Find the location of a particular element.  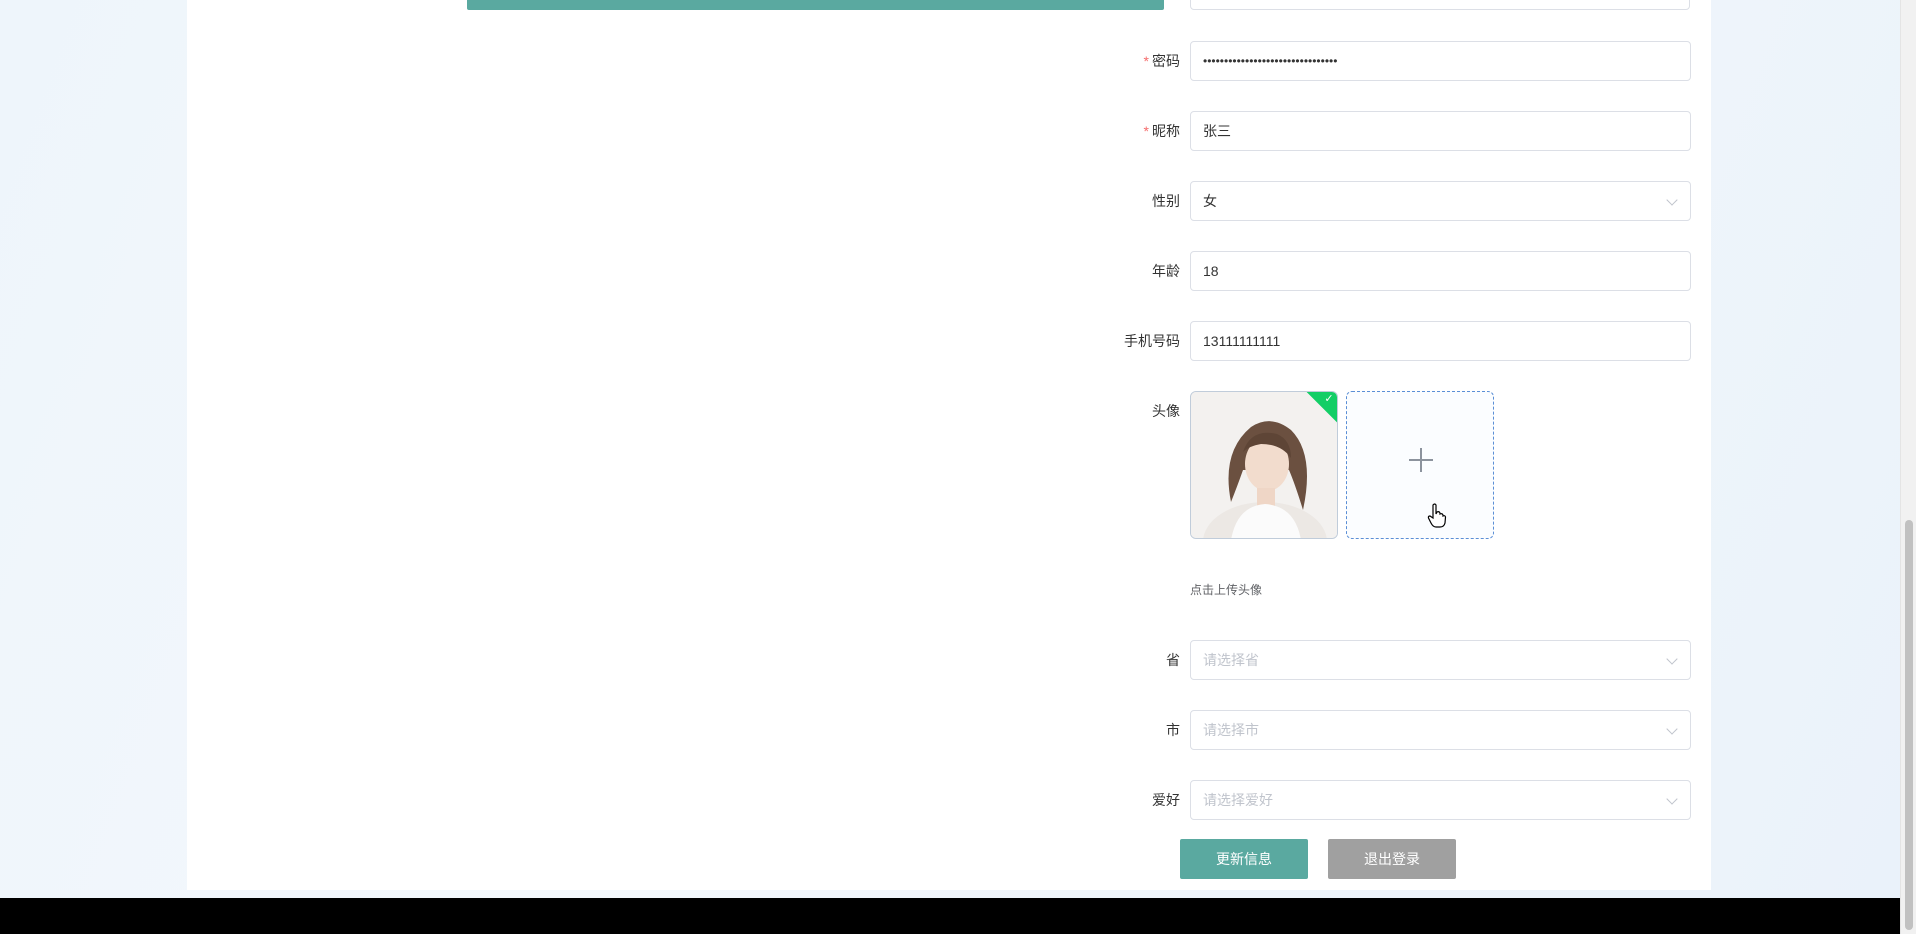

age-label: 年龄 is located at coordinates (1166, 271).